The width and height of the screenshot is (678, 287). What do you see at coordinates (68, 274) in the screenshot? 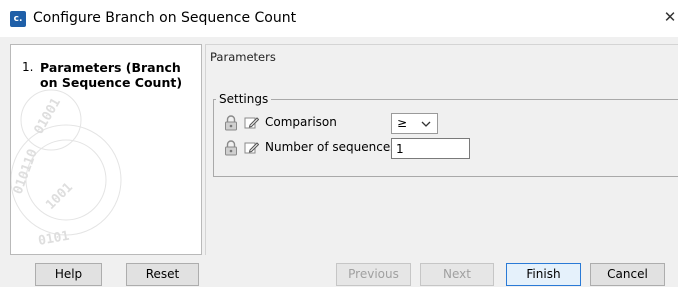
I see `help-button: Help` at bounding box center [68, 274].